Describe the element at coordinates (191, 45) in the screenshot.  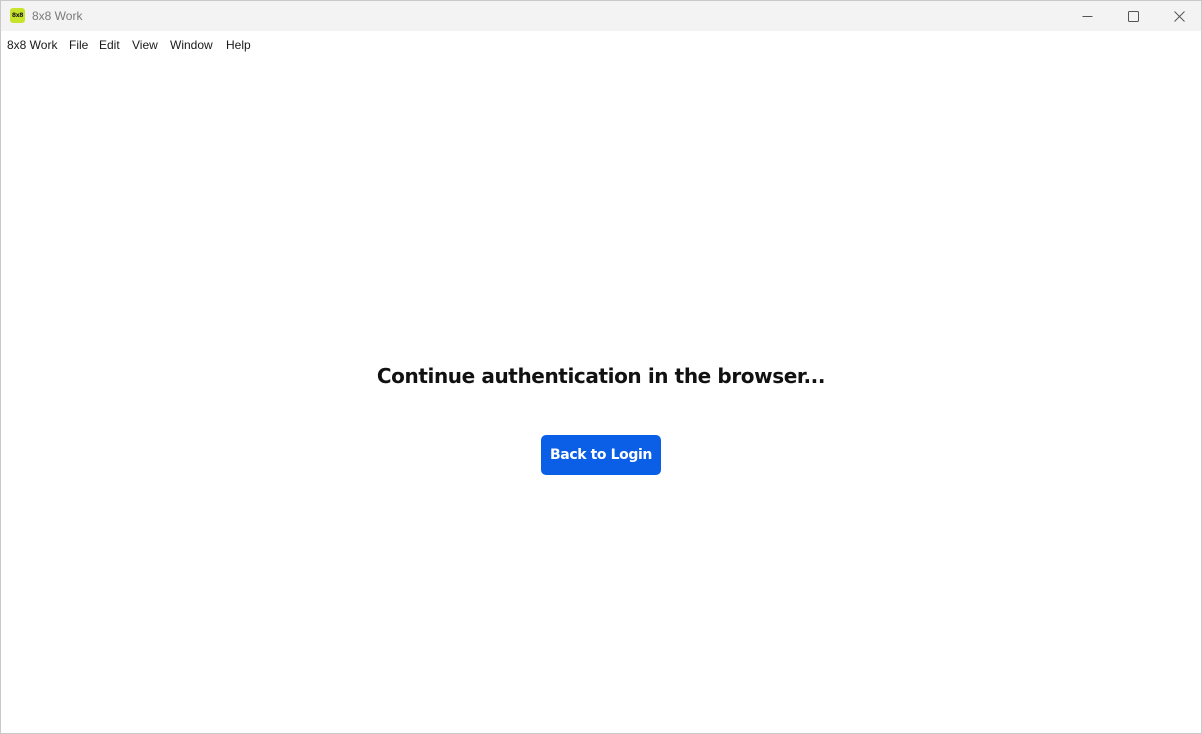
I see `menu-item-window: Window` at that location.